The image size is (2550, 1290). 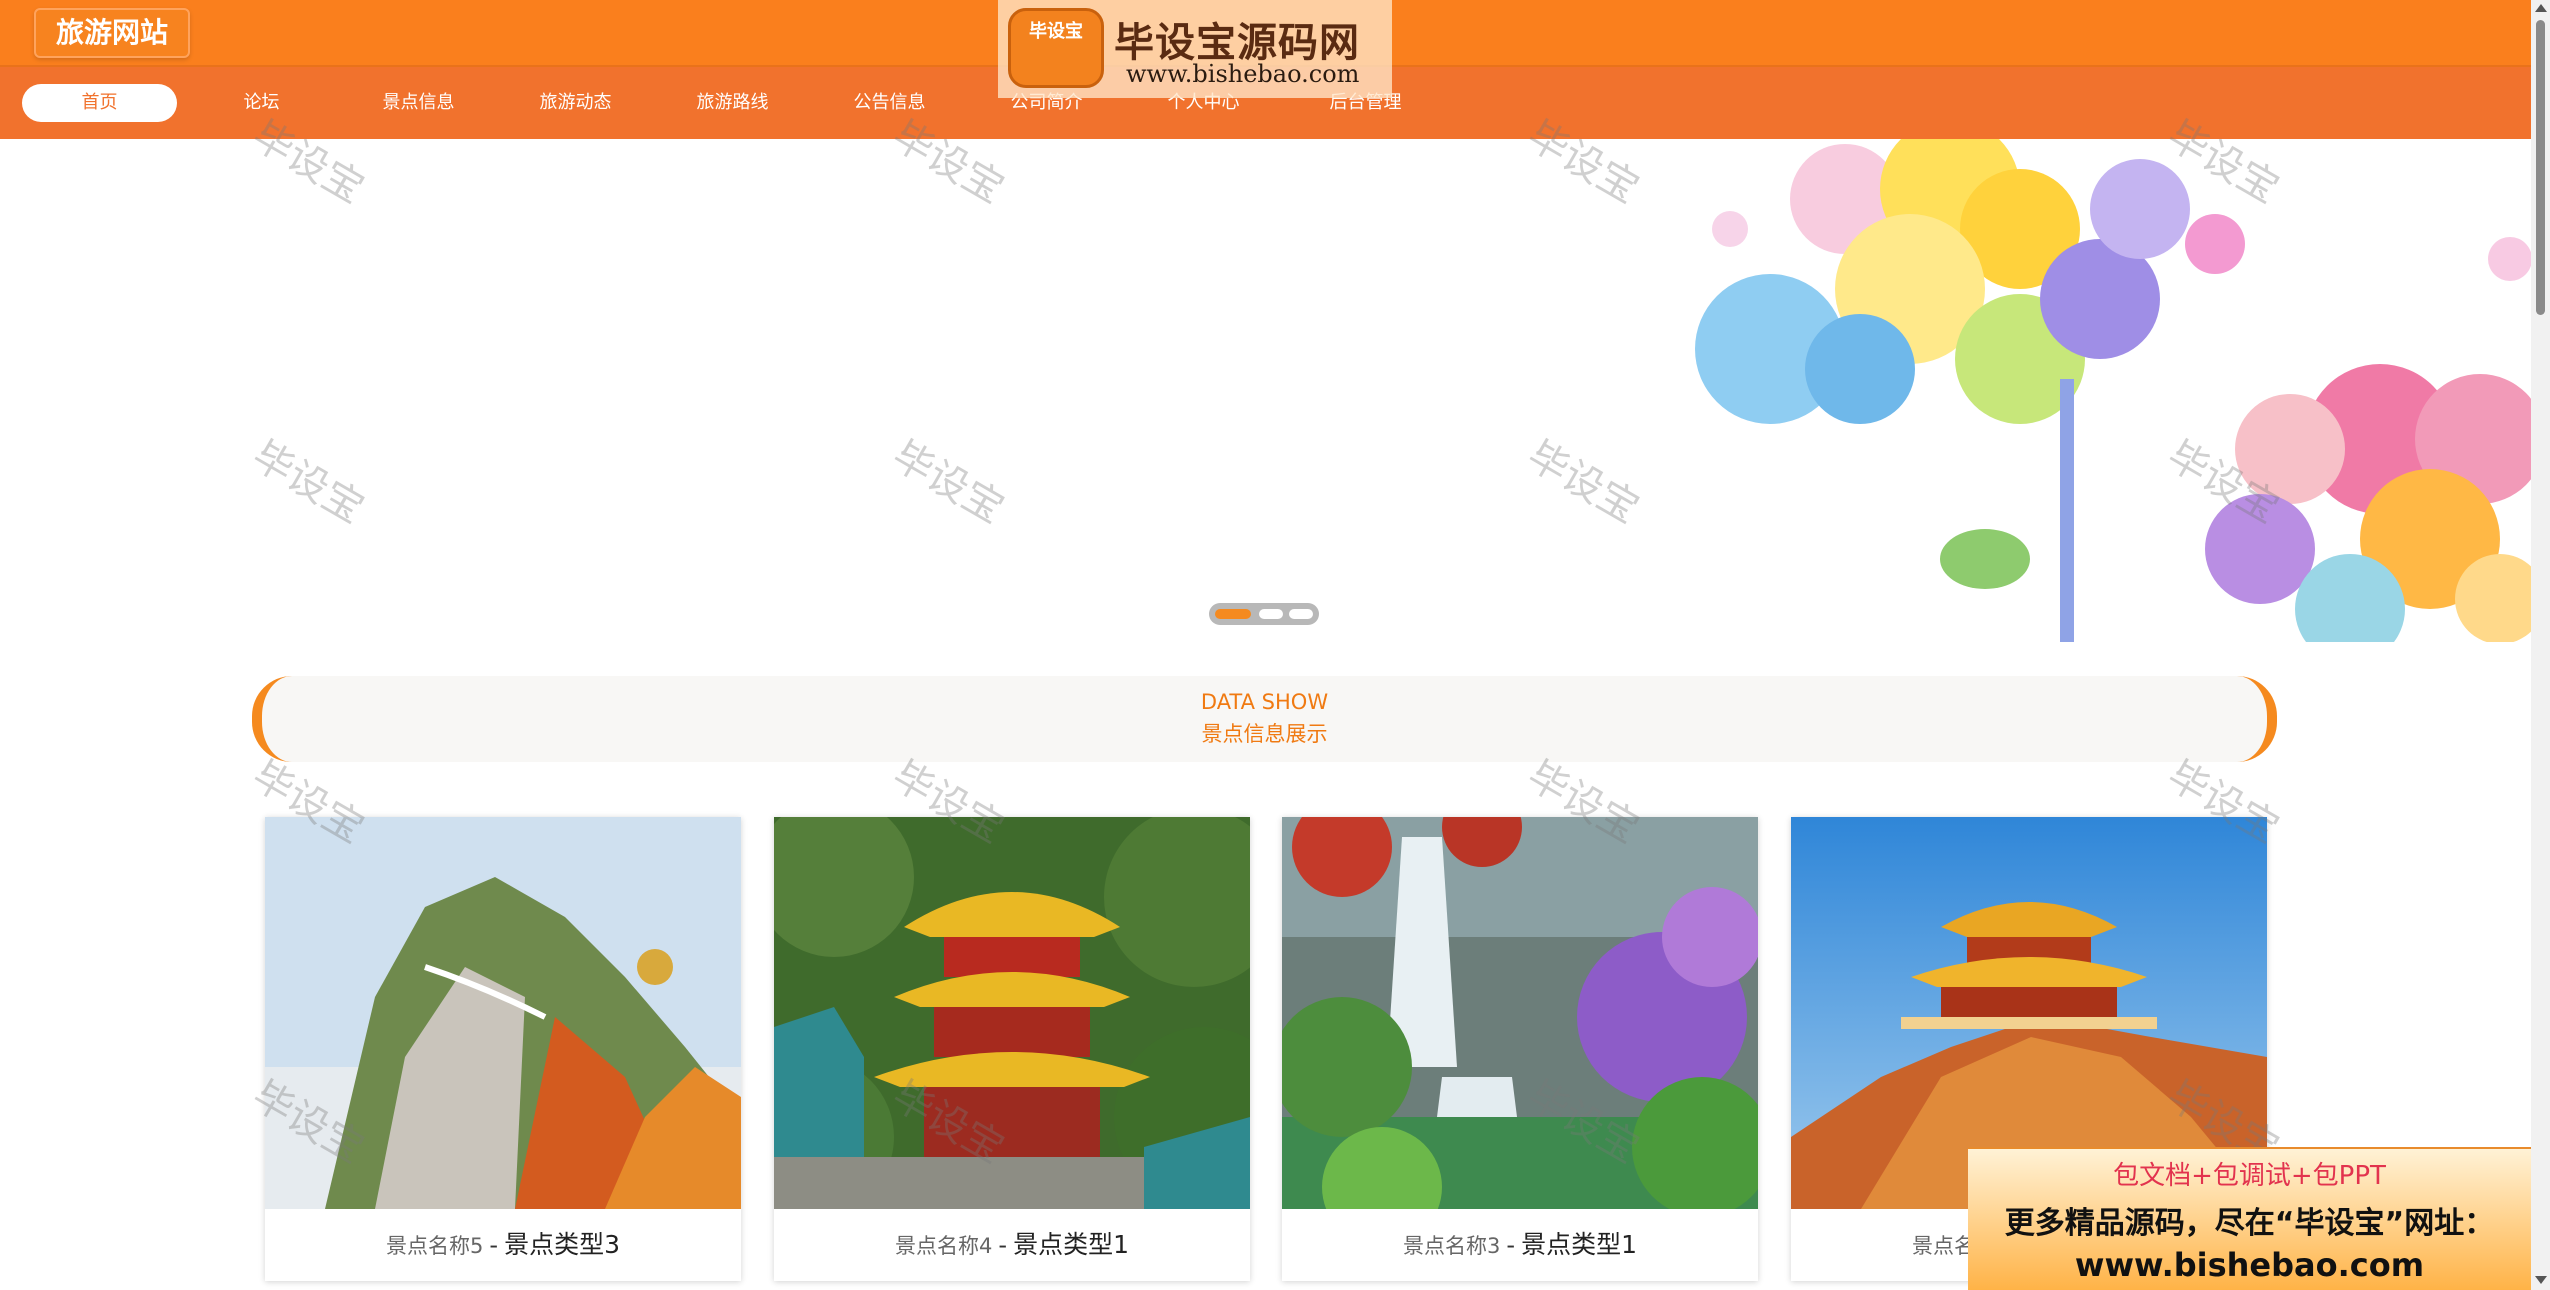 I want to click on attraction-name: 景点名称4, so click(x=943, y=1246).